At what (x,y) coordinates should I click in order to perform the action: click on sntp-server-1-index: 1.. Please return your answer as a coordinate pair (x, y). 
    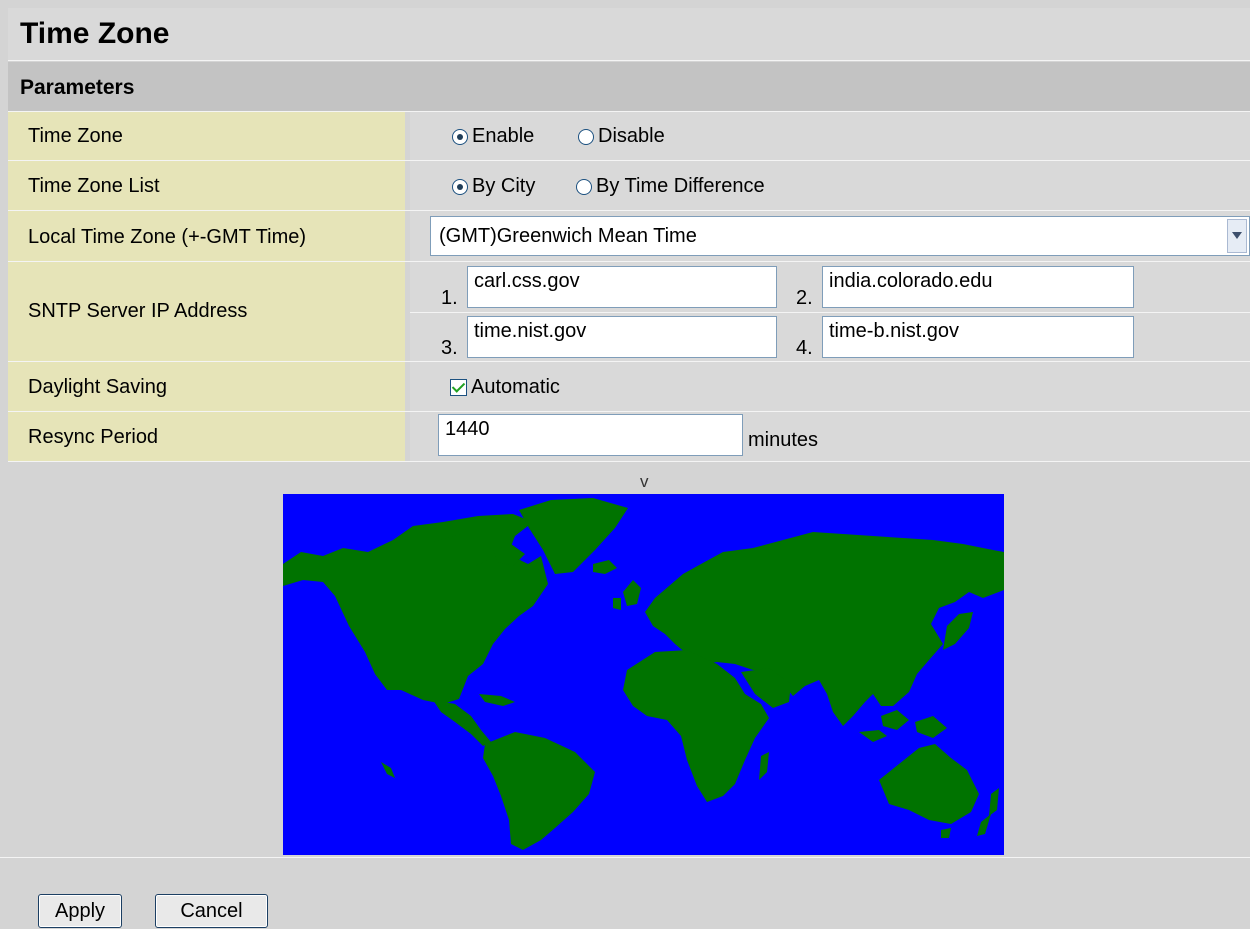
    Looking at the image, I should click on (449, 298).